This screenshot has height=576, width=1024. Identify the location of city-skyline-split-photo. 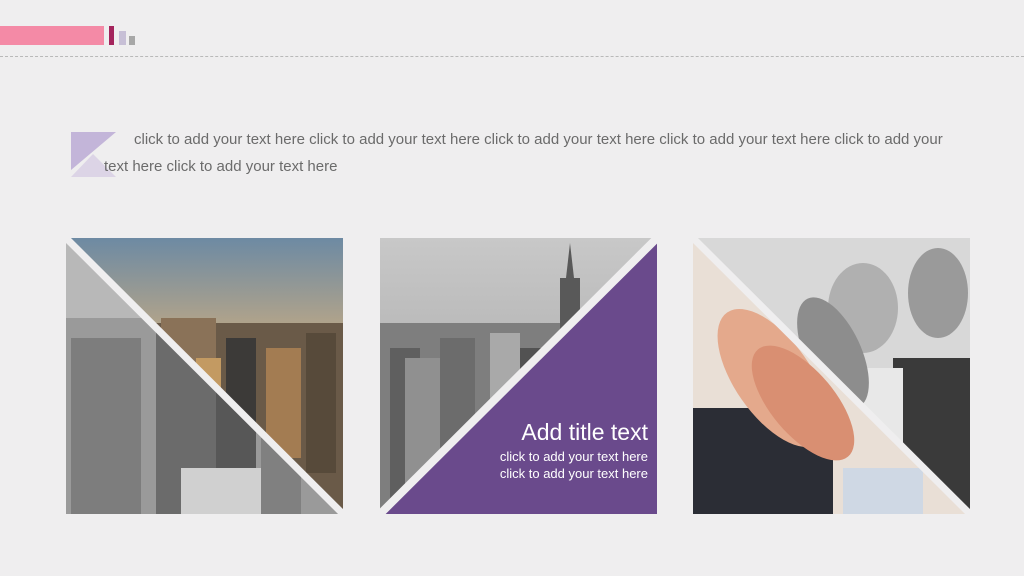
(204, 376).